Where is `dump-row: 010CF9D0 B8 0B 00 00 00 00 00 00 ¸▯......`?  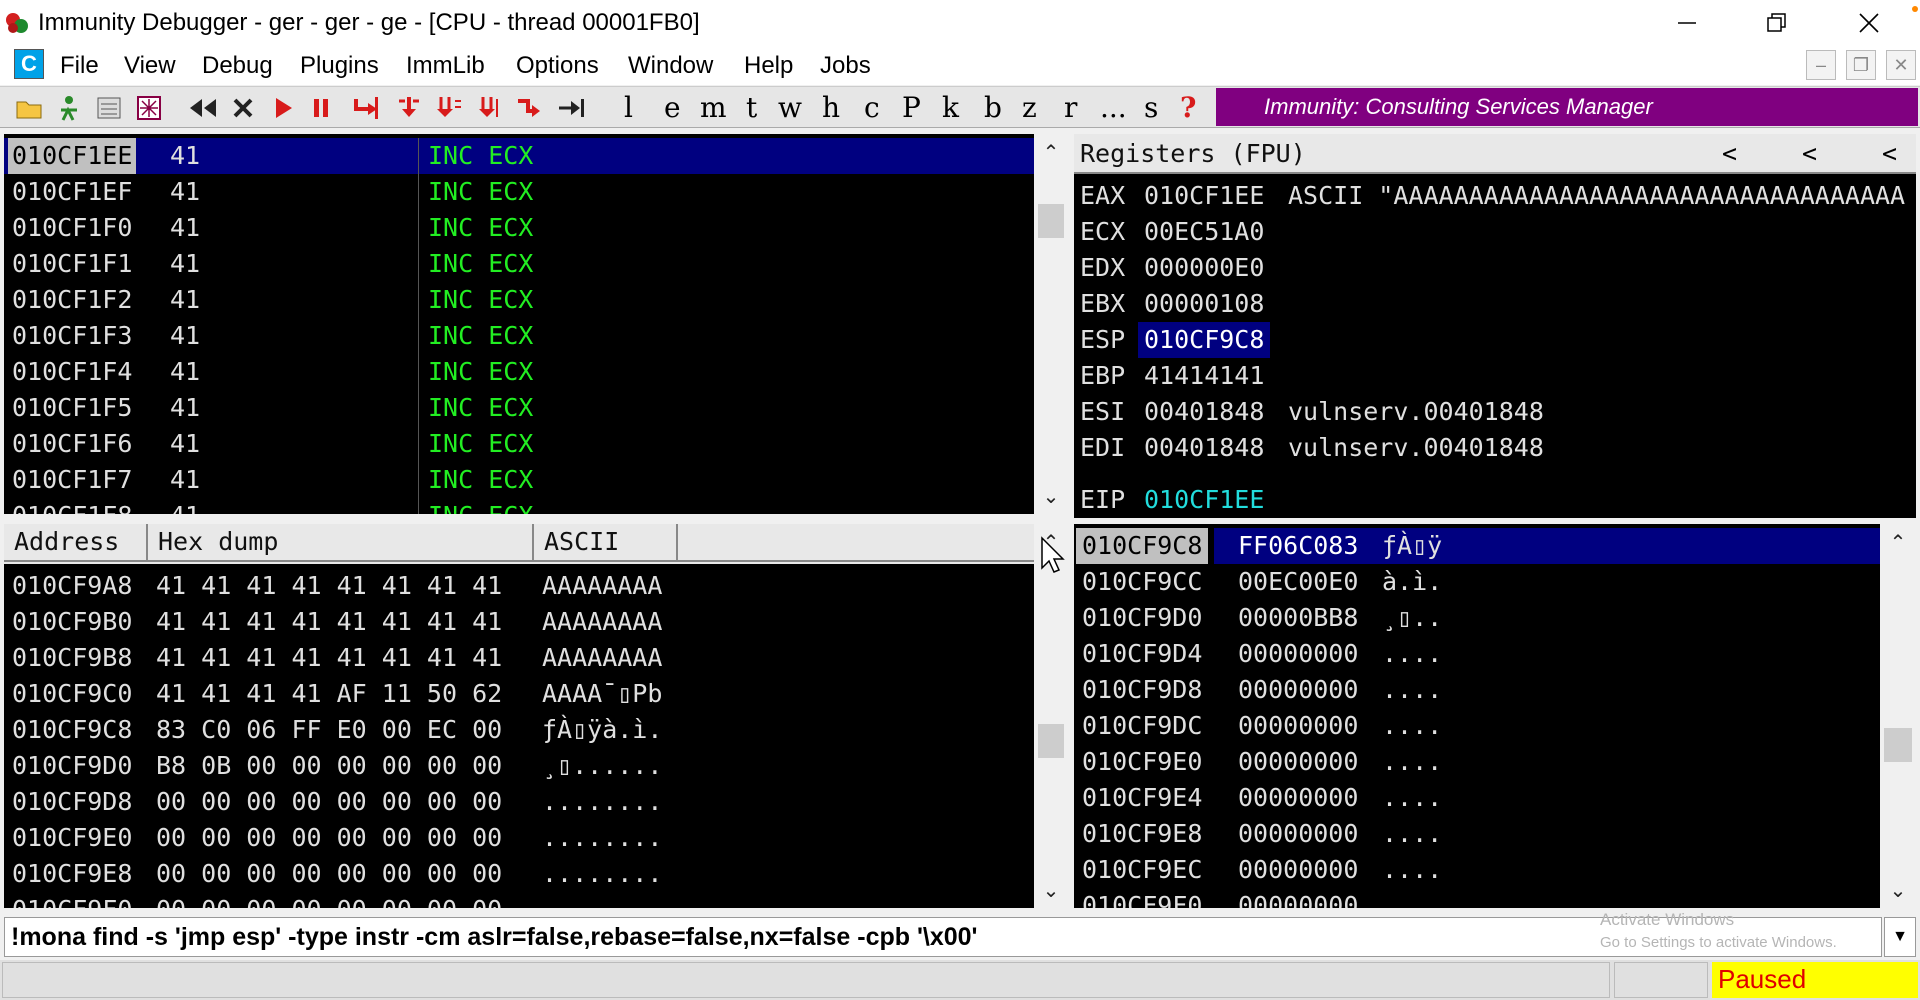 dump-row: 010CF9D0 B8 0B 00 00 00 00 00 00 ¸▯...... is located at coordinates (519, 766).